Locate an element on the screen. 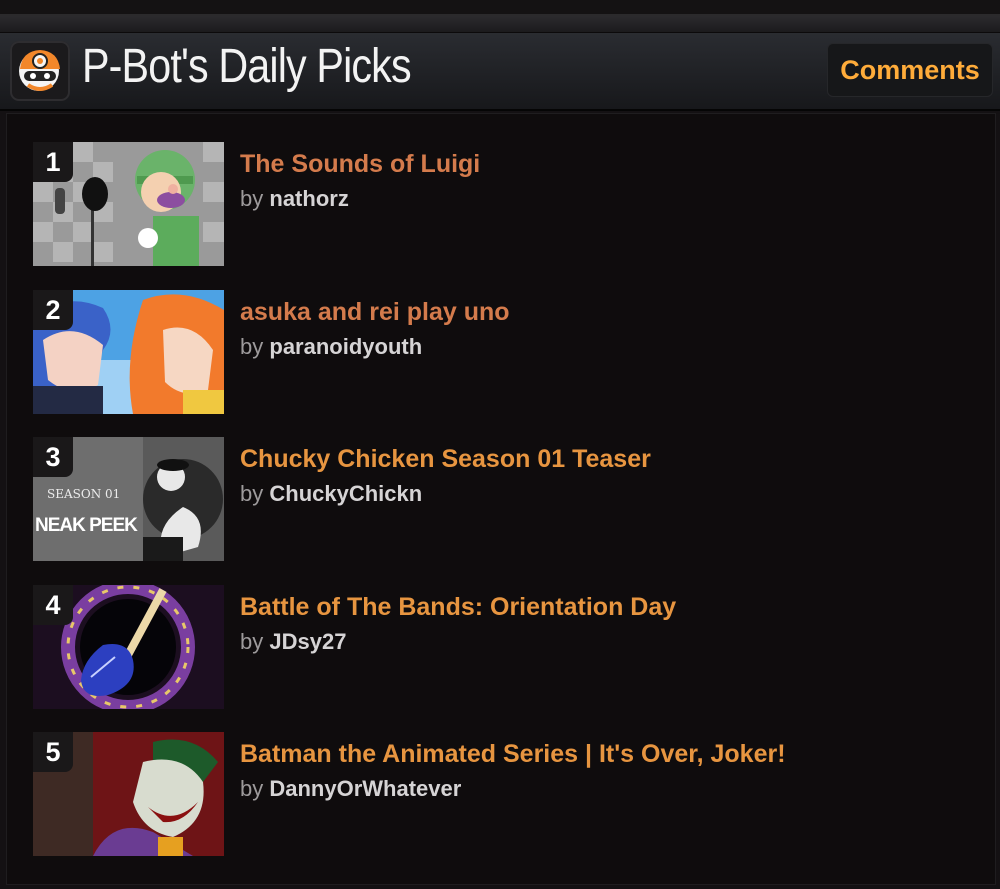 This screenshot has height=889, width=1000. pbot-logo-icon is located at coordinates (40, 71).